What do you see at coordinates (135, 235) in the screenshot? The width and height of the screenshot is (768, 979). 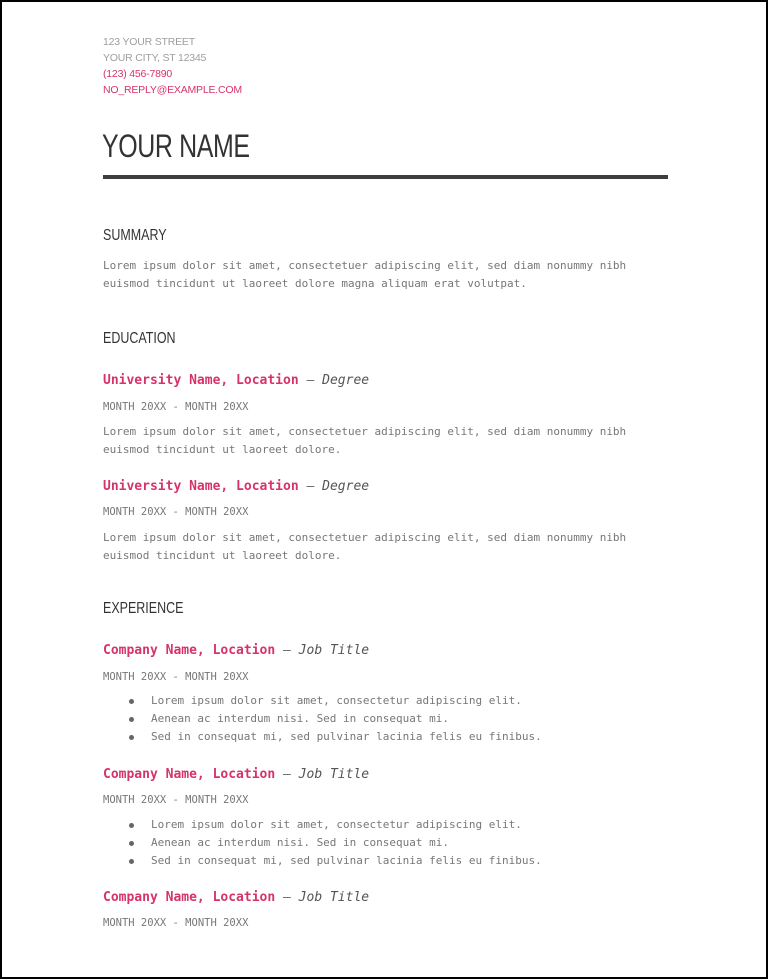 I see `summary-heading: SUMMARY` at bounding box center [135, 235].